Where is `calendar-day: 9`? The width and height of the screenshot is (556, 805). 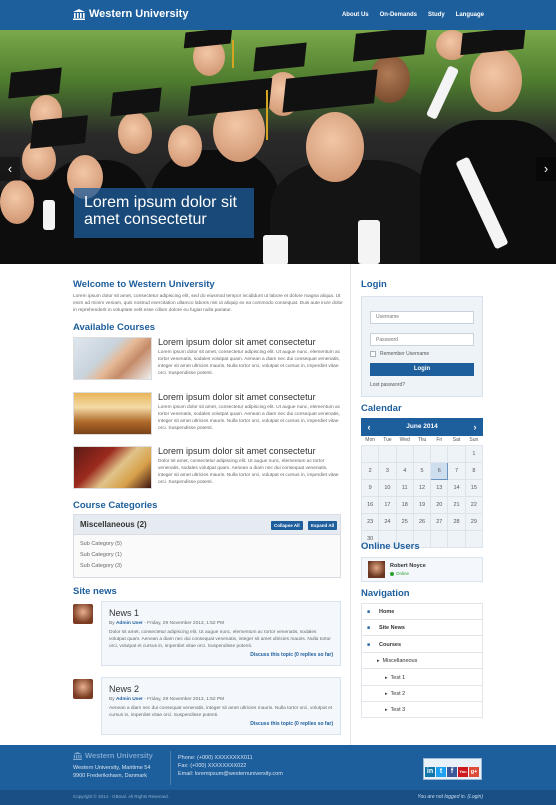
calendar-day: 9 is located at coordinates (370, 487).